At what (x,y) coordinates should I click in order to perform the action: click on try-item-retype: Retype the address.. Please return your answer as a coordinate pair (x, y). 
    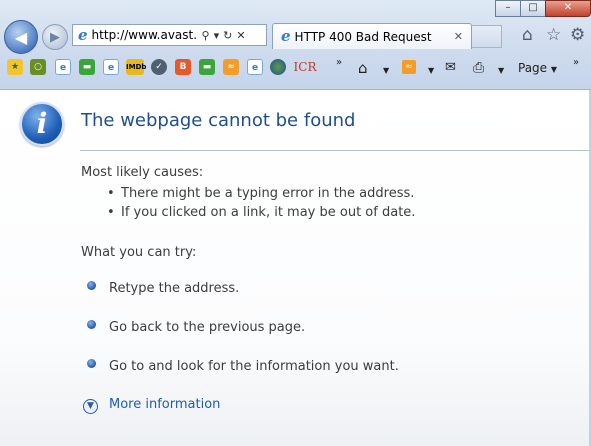
    Looking at the image, I should click on (174, 288).